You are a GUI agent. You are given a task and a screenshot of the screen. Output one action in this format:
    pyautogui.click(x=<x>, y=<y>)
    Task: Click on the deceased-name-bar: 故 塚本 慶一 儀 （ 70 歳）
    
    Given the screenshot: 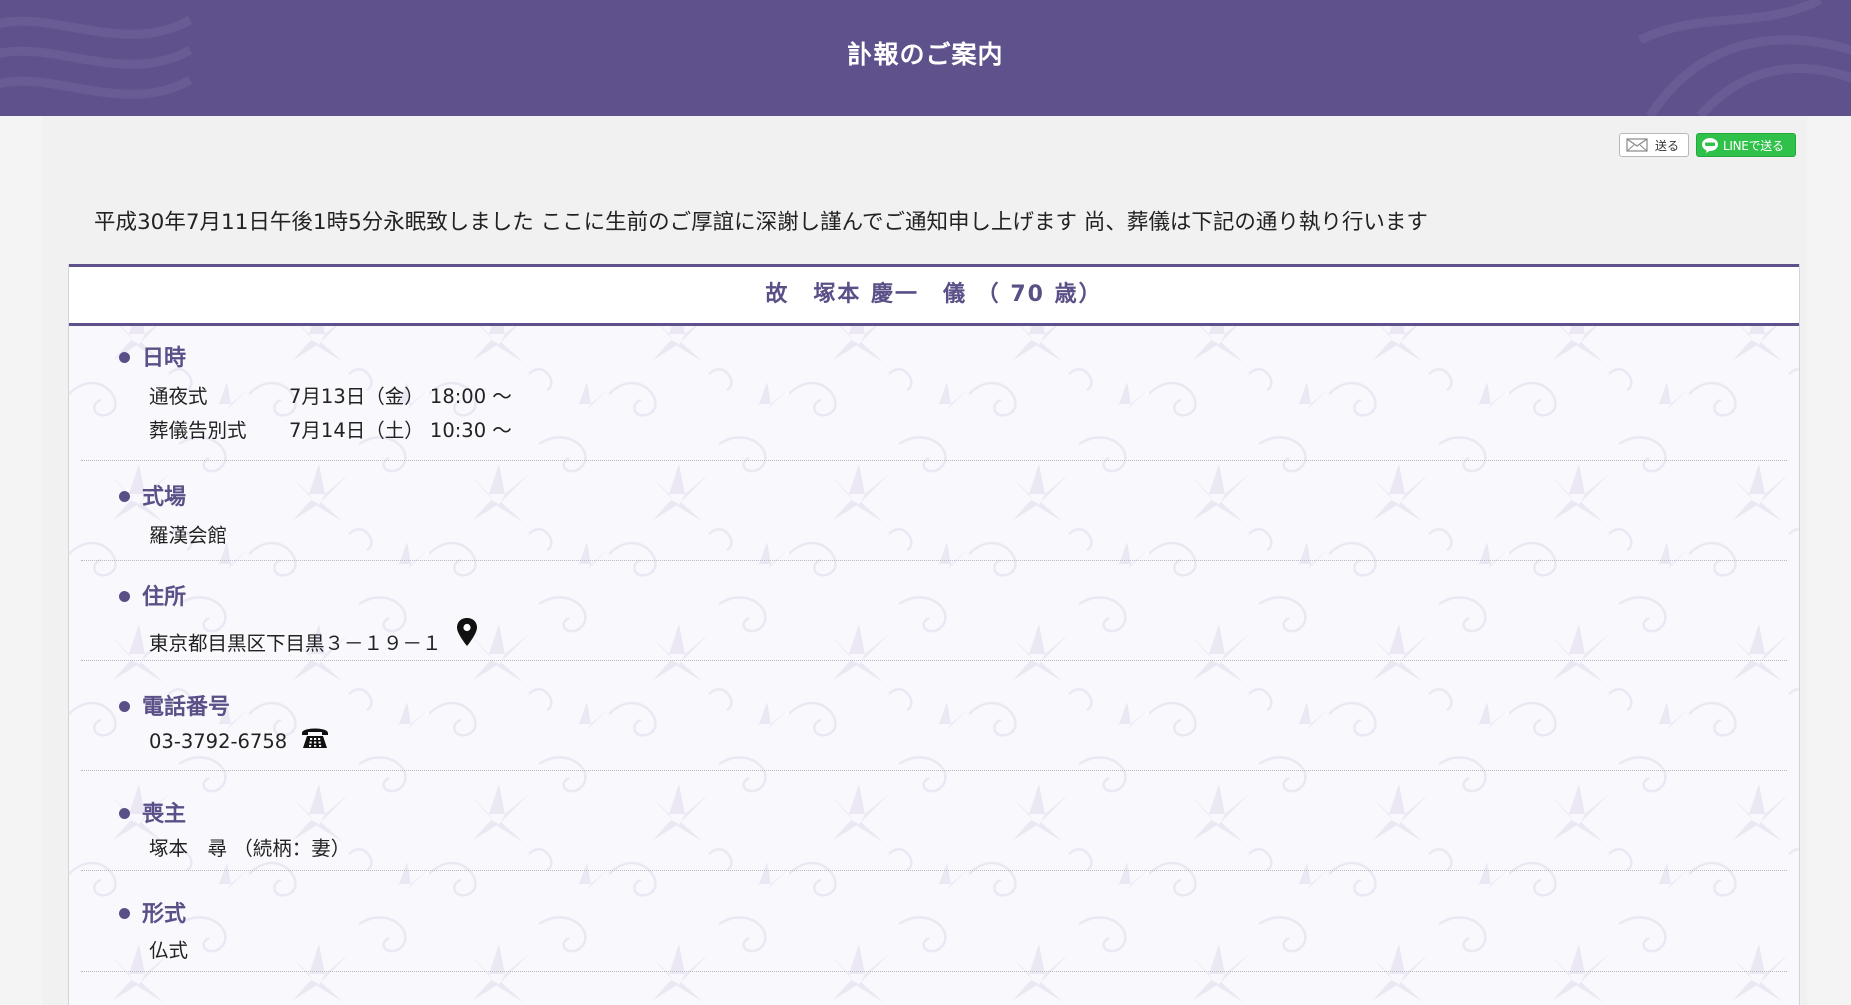 What is the action you would take?
    pyautogui.click(x=934, y=295)
    